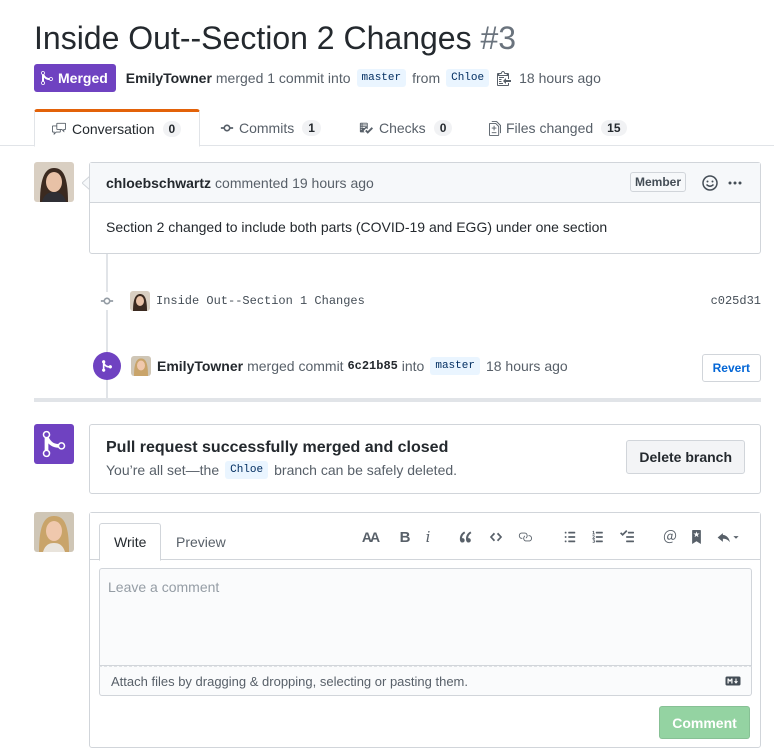  What do you see at coordinates (425, 617) in the screenshot?
I see `comment-textarea: Leave a comment` at bounding box center [425, 617].